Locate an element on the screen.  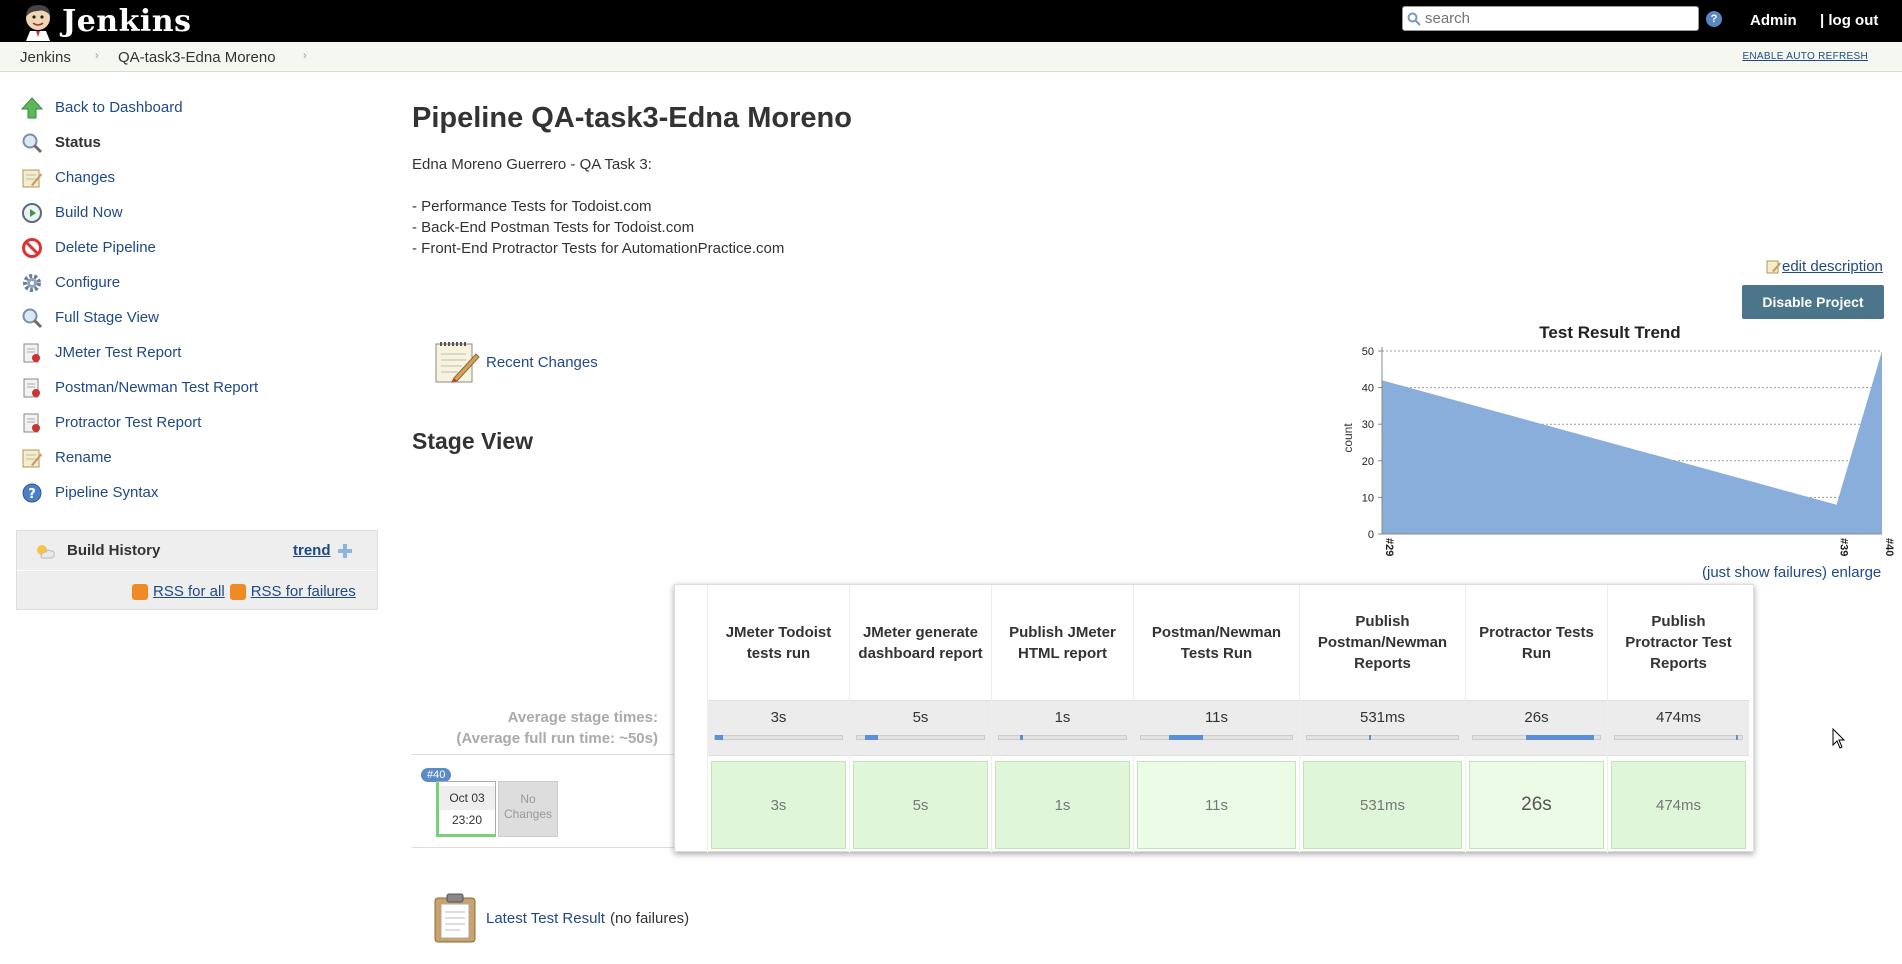
latest-test-result-link: Latest Test Result is located at coordinates (545, 918).